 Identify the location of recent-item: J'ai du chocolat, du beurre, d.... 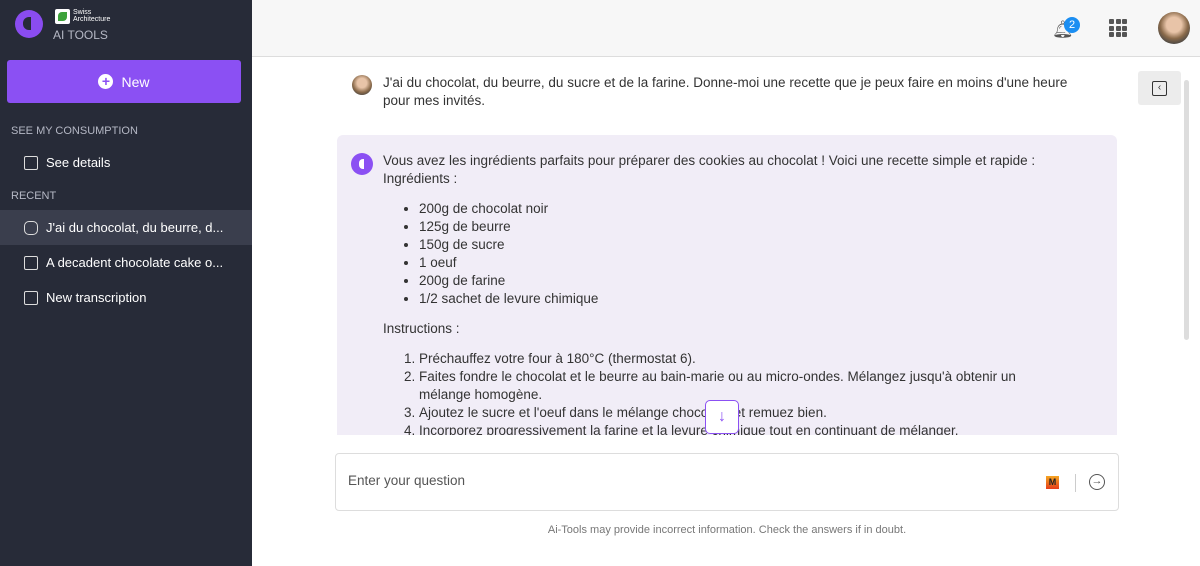
(126, 227).